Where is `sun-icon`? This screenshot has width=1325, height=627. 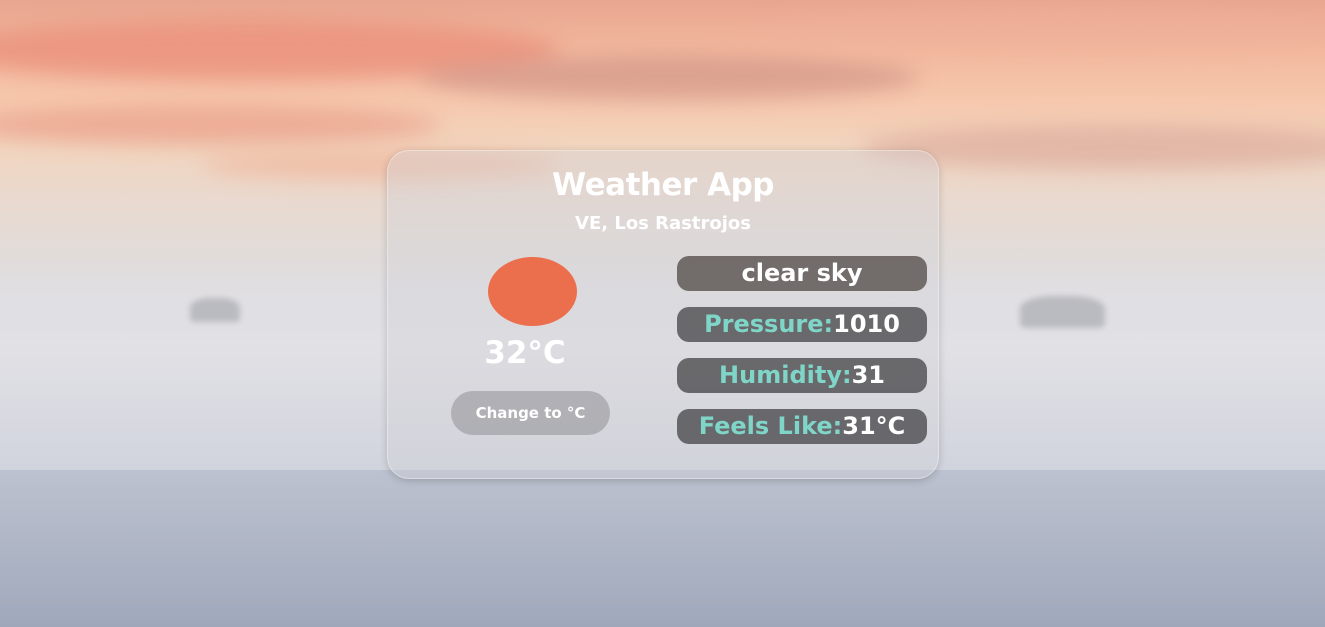 sun-icon is located at coordinates (532, 291).